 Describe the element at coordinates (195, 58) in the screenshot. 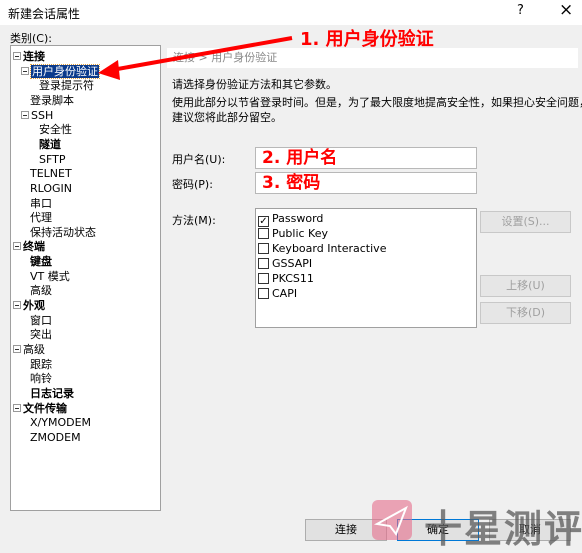

I see `annotation-arrow-icon` at that location.